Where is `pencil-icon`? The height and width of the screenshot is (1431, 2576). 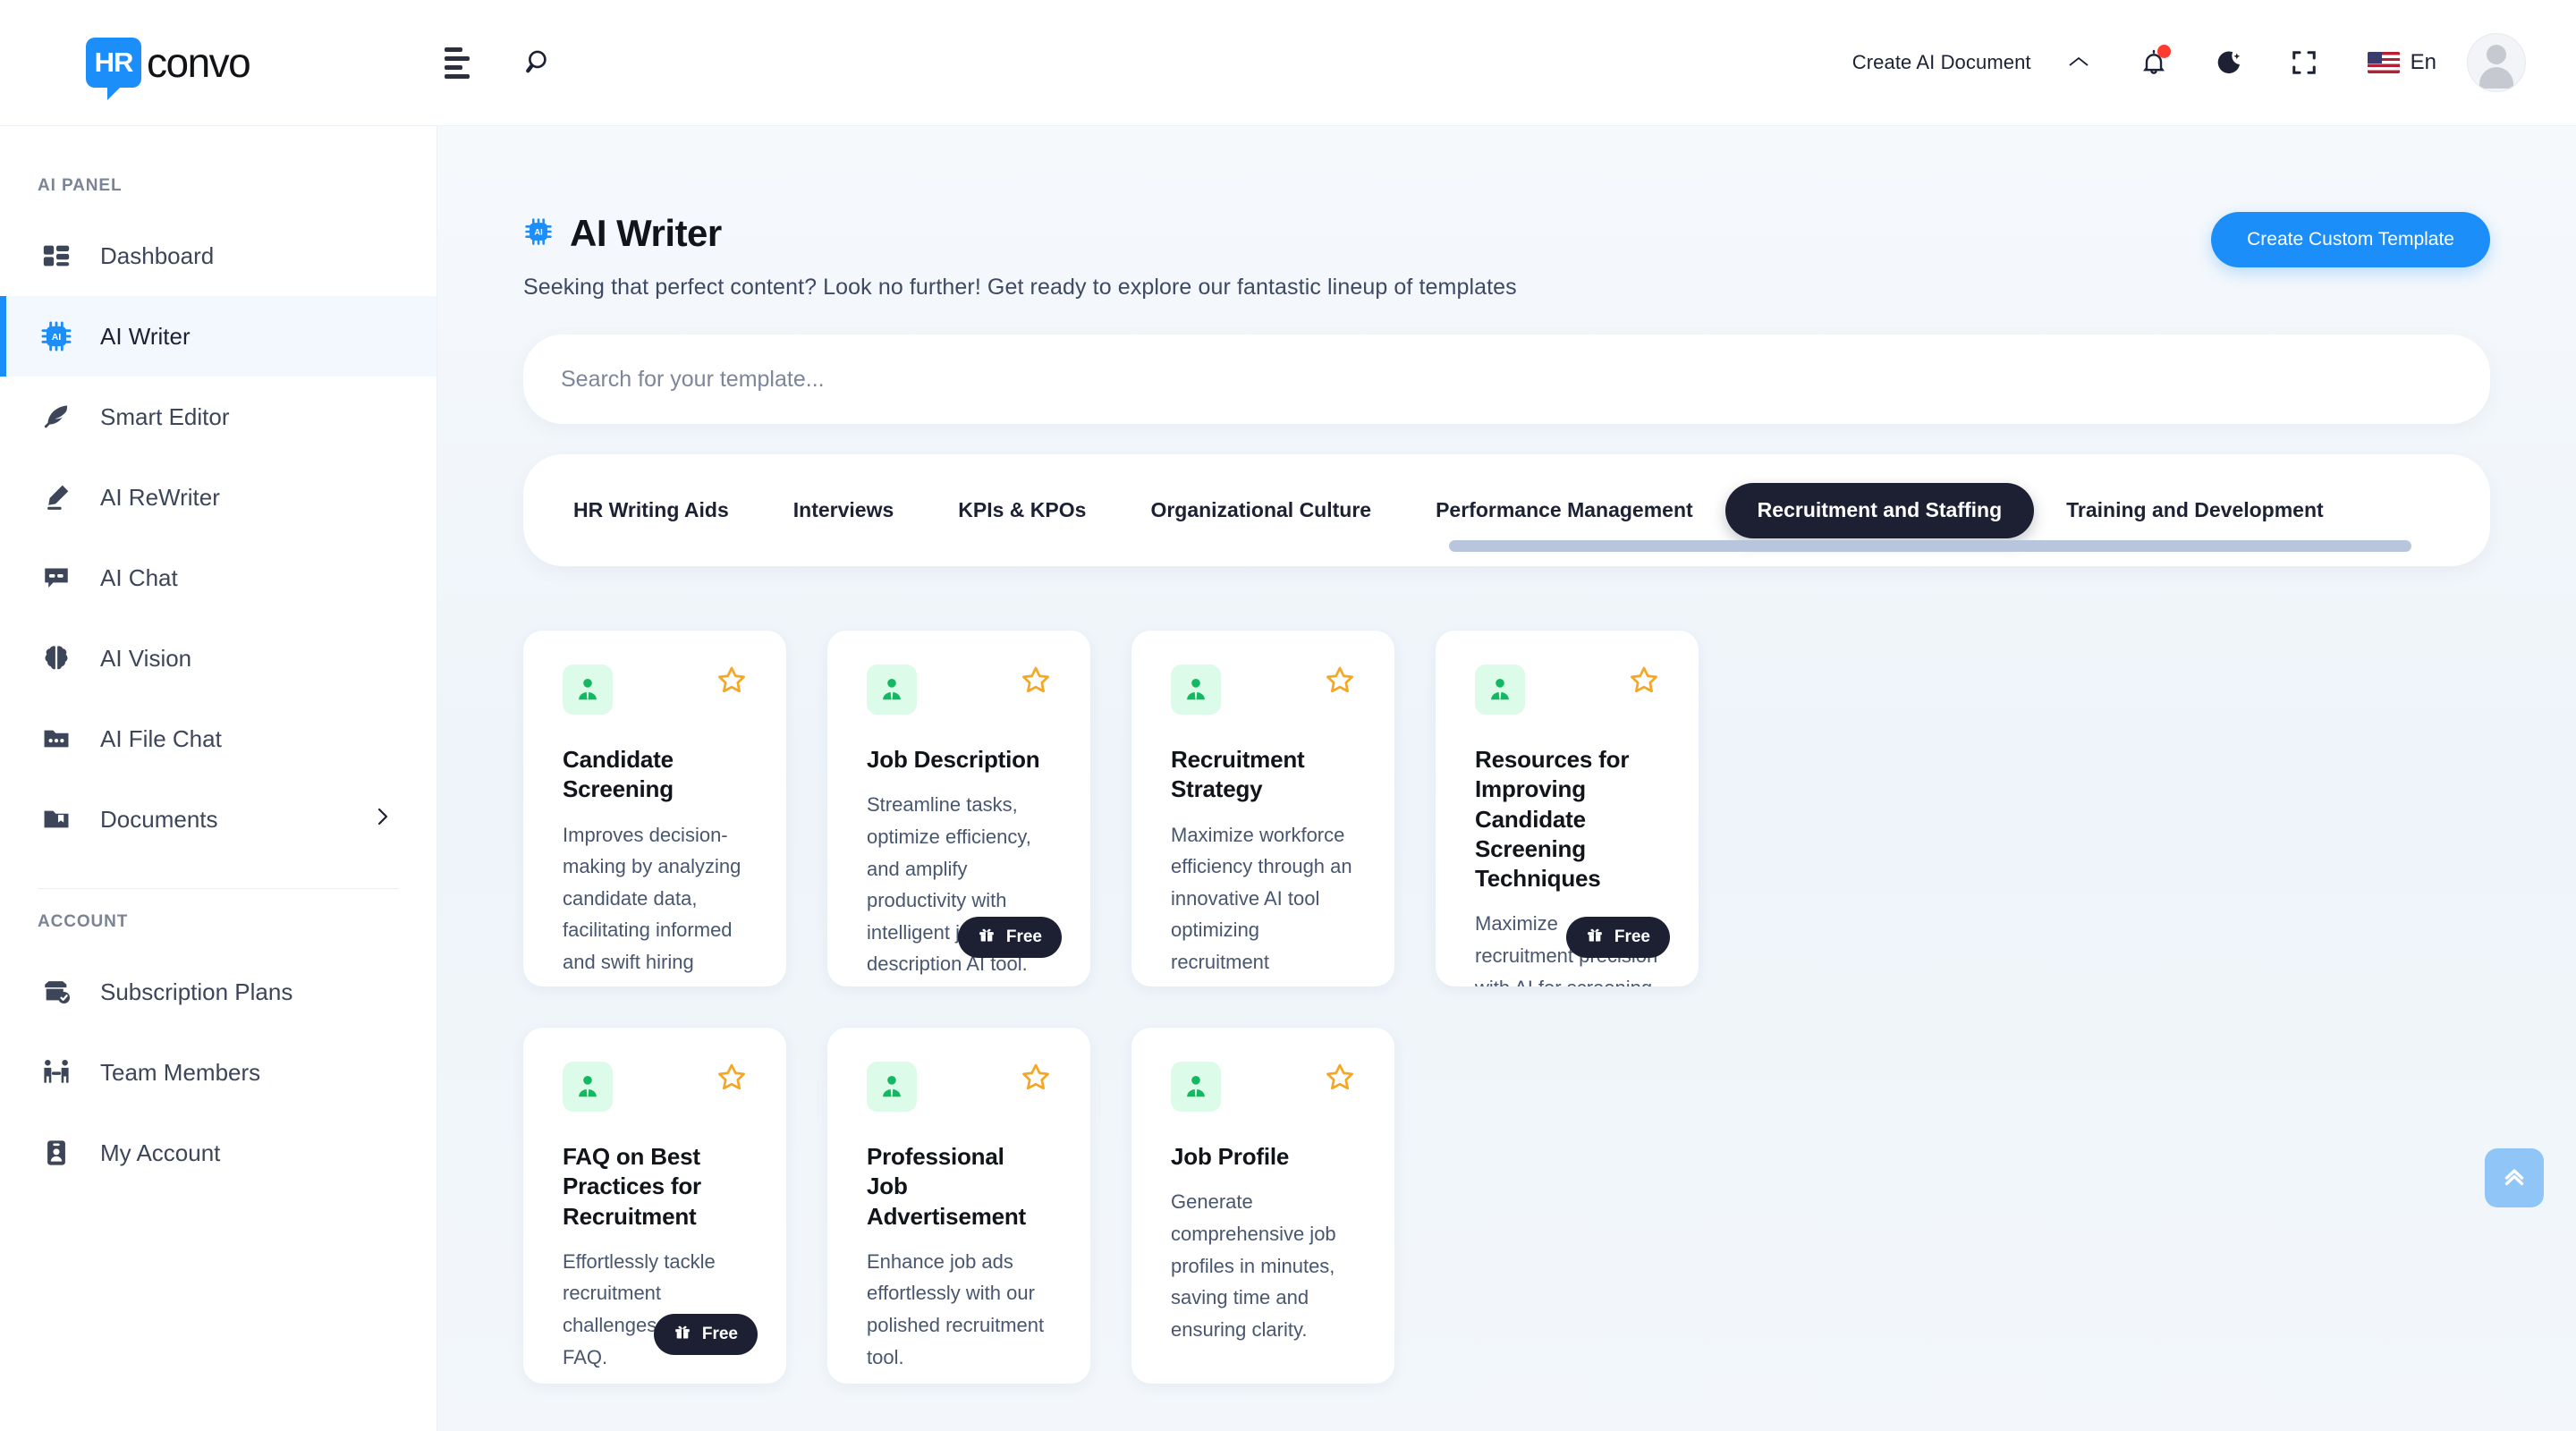
pencil-icon is located at coordinates (56, 497).